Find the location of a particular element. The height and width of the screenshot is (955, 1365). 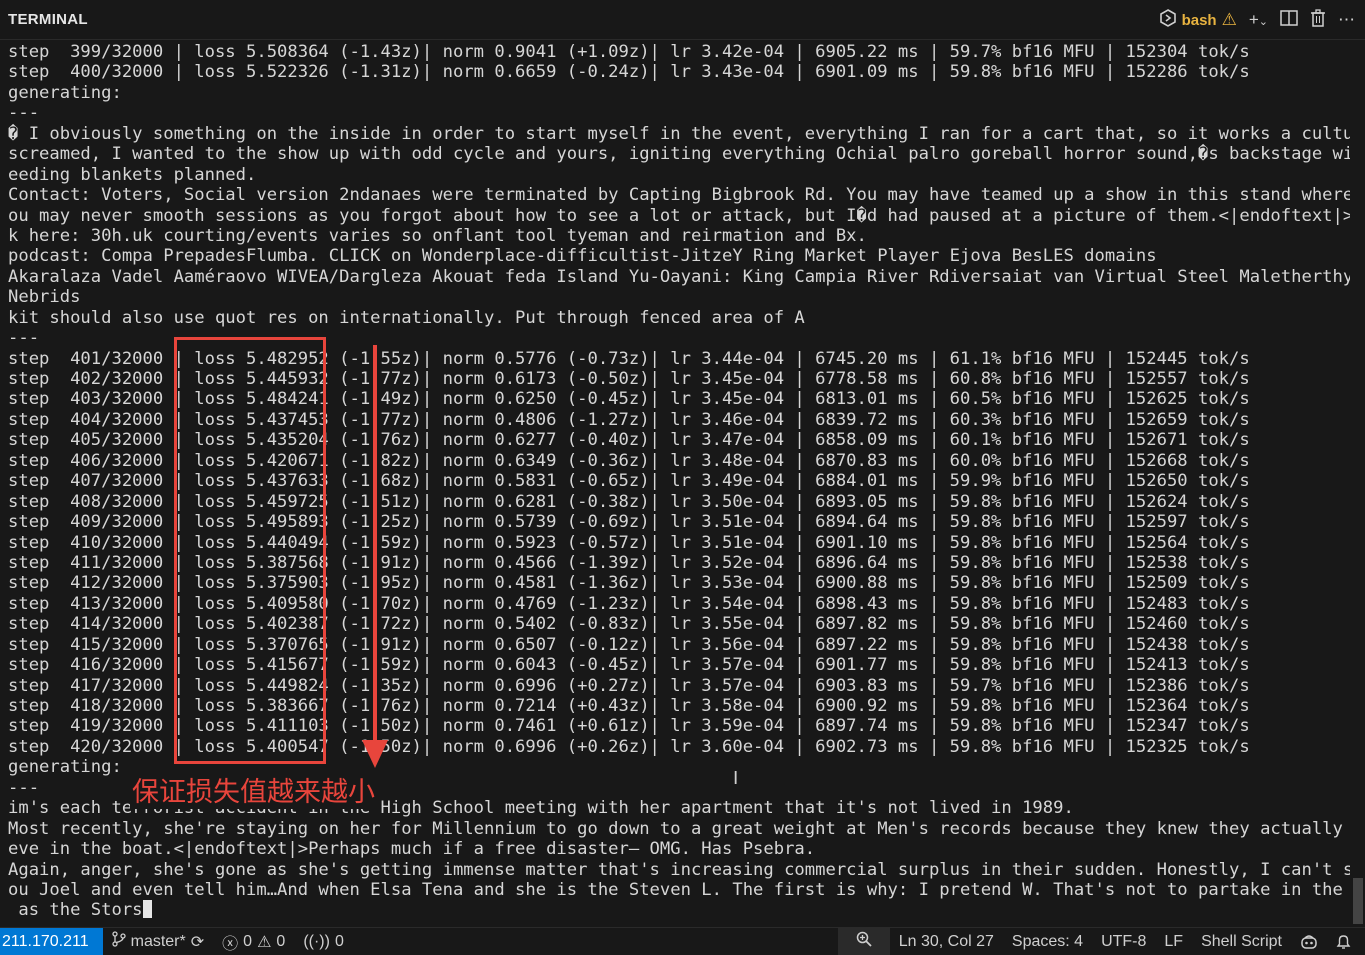

branch-indicator: master* ⟳ is located at coordinates (158, 941).